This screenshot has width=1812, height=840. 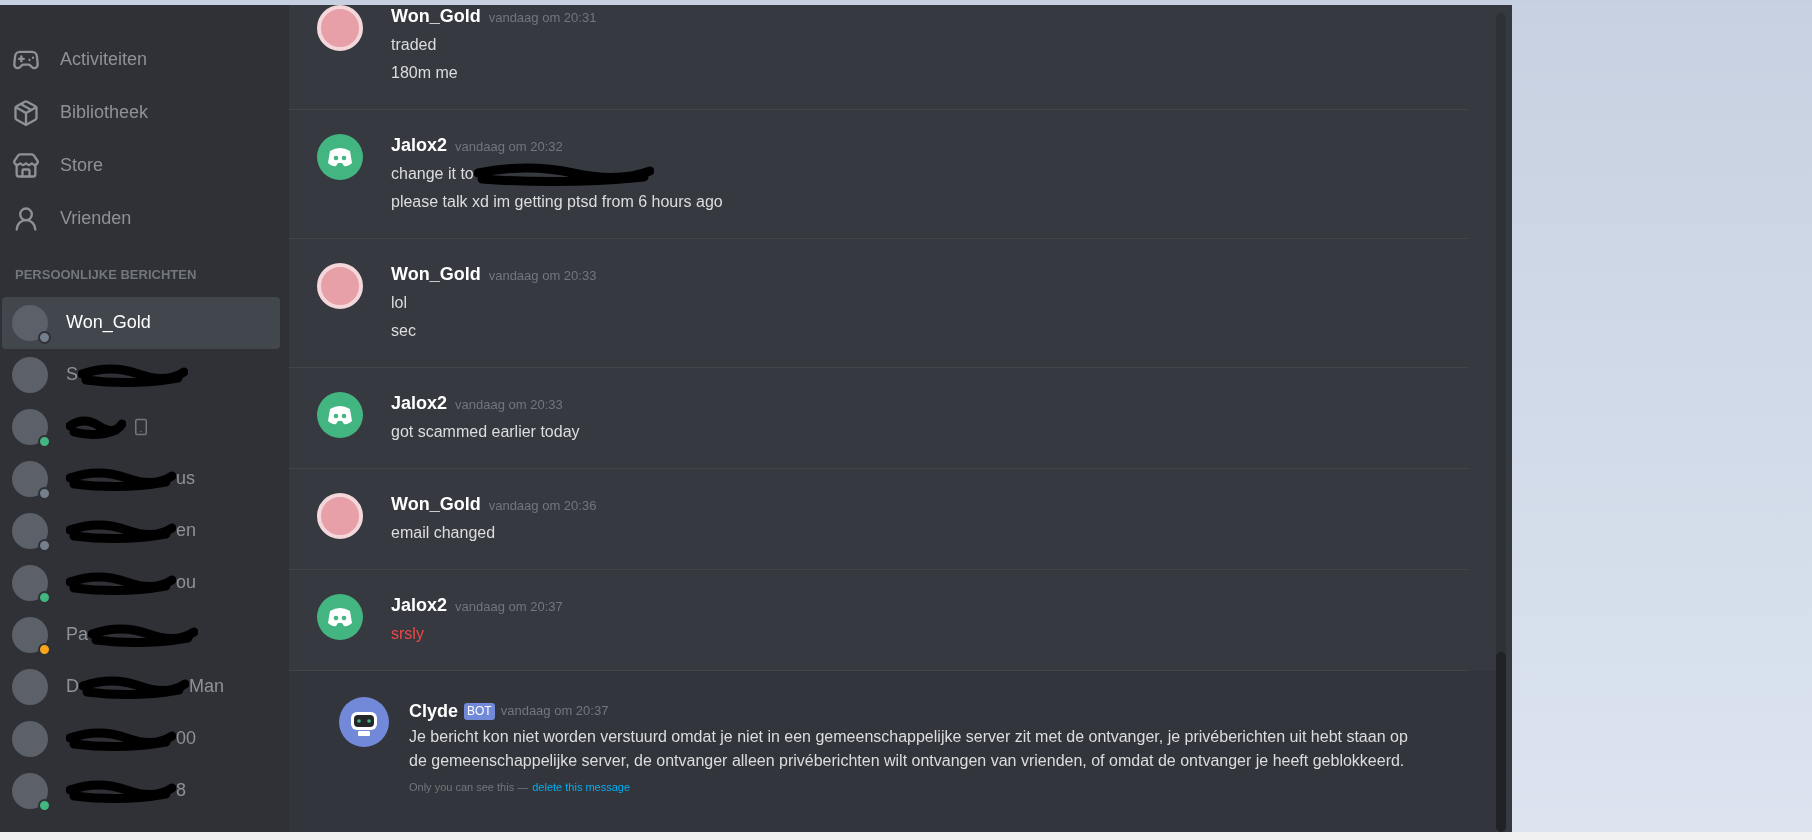 I want to click on message-text: Je bericht kon niet worden verstuurd omdat je niet in een gemeenschappelijke server zit met de ontvanger, je privéberichten uit hebt staan op de gemeenschappelijke server, de ontvanger alleen privéberichten wilt ontvangen van vrienden, of omdat de ontvanger je heeft geblokkeerd., so click(x=909, y=749).